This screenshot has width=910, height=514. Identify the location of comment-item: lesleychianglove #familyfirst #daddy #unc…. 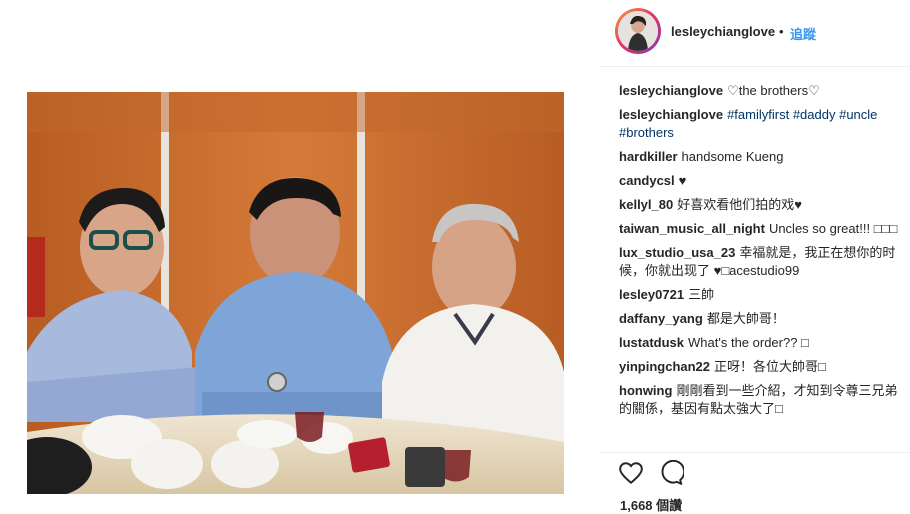
(760, 124).